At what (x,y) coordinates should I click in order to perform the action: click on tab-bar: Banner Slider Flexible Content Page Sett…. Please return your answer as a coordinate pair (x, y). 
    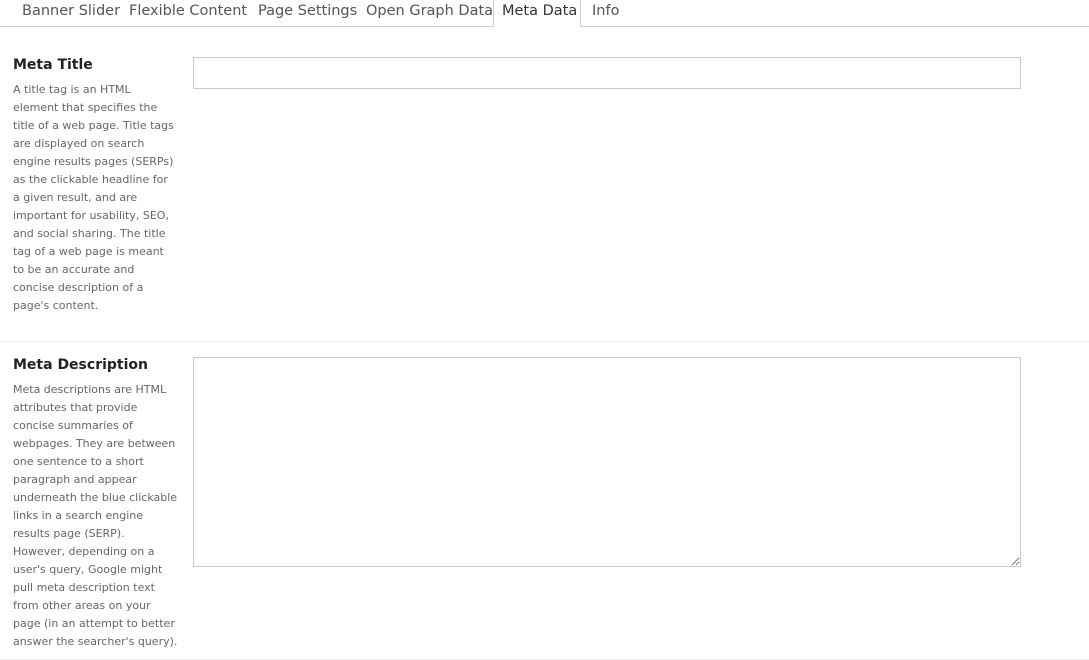
    Looking at the image, I should click on (544, 13).